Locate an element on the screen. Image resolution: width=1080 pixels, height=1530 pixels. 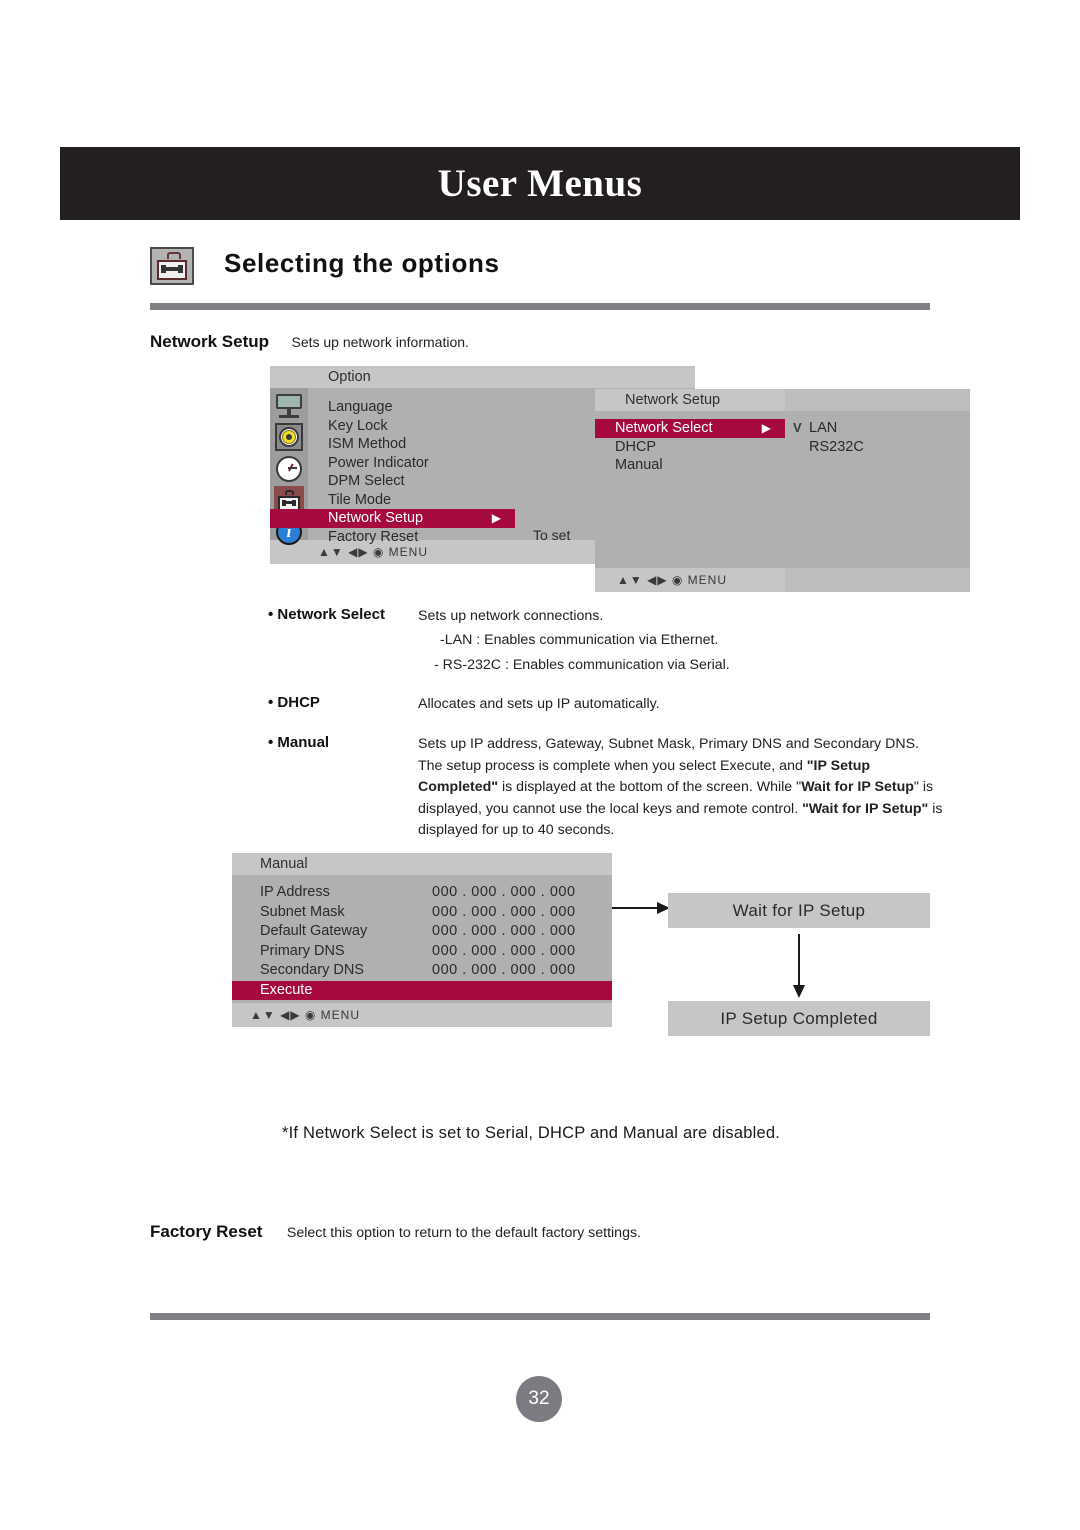
osd-network-item-network-select: Network Select ▶ is located at coordinates (690, 428).